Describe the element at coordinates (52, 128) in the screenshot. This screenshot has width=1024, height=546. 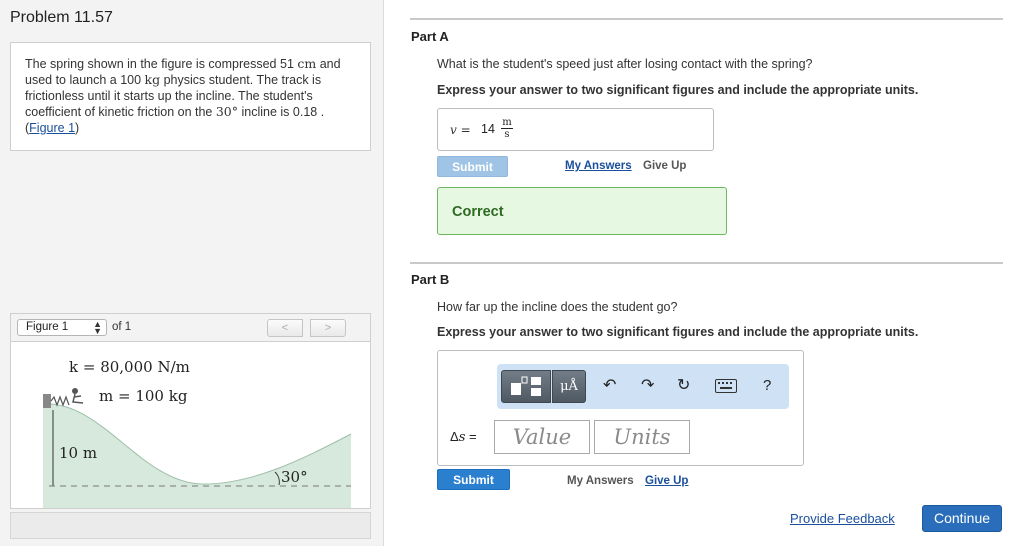
I see `figure-link: Figure 1` at that location.